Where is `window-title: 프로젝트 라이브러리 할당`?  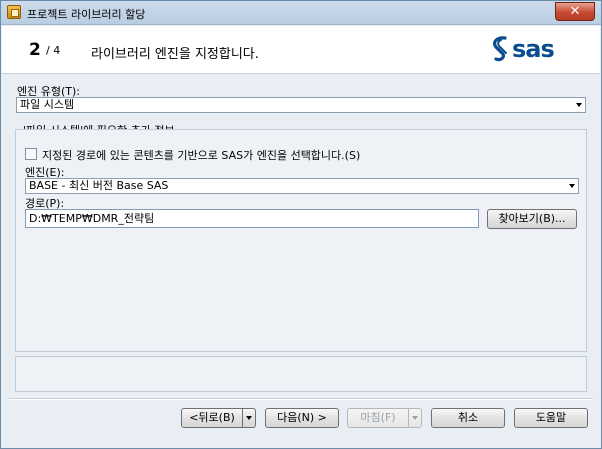
window-title: 프로젝트 라이브러리 할당 is located at coordinates (86, 14).